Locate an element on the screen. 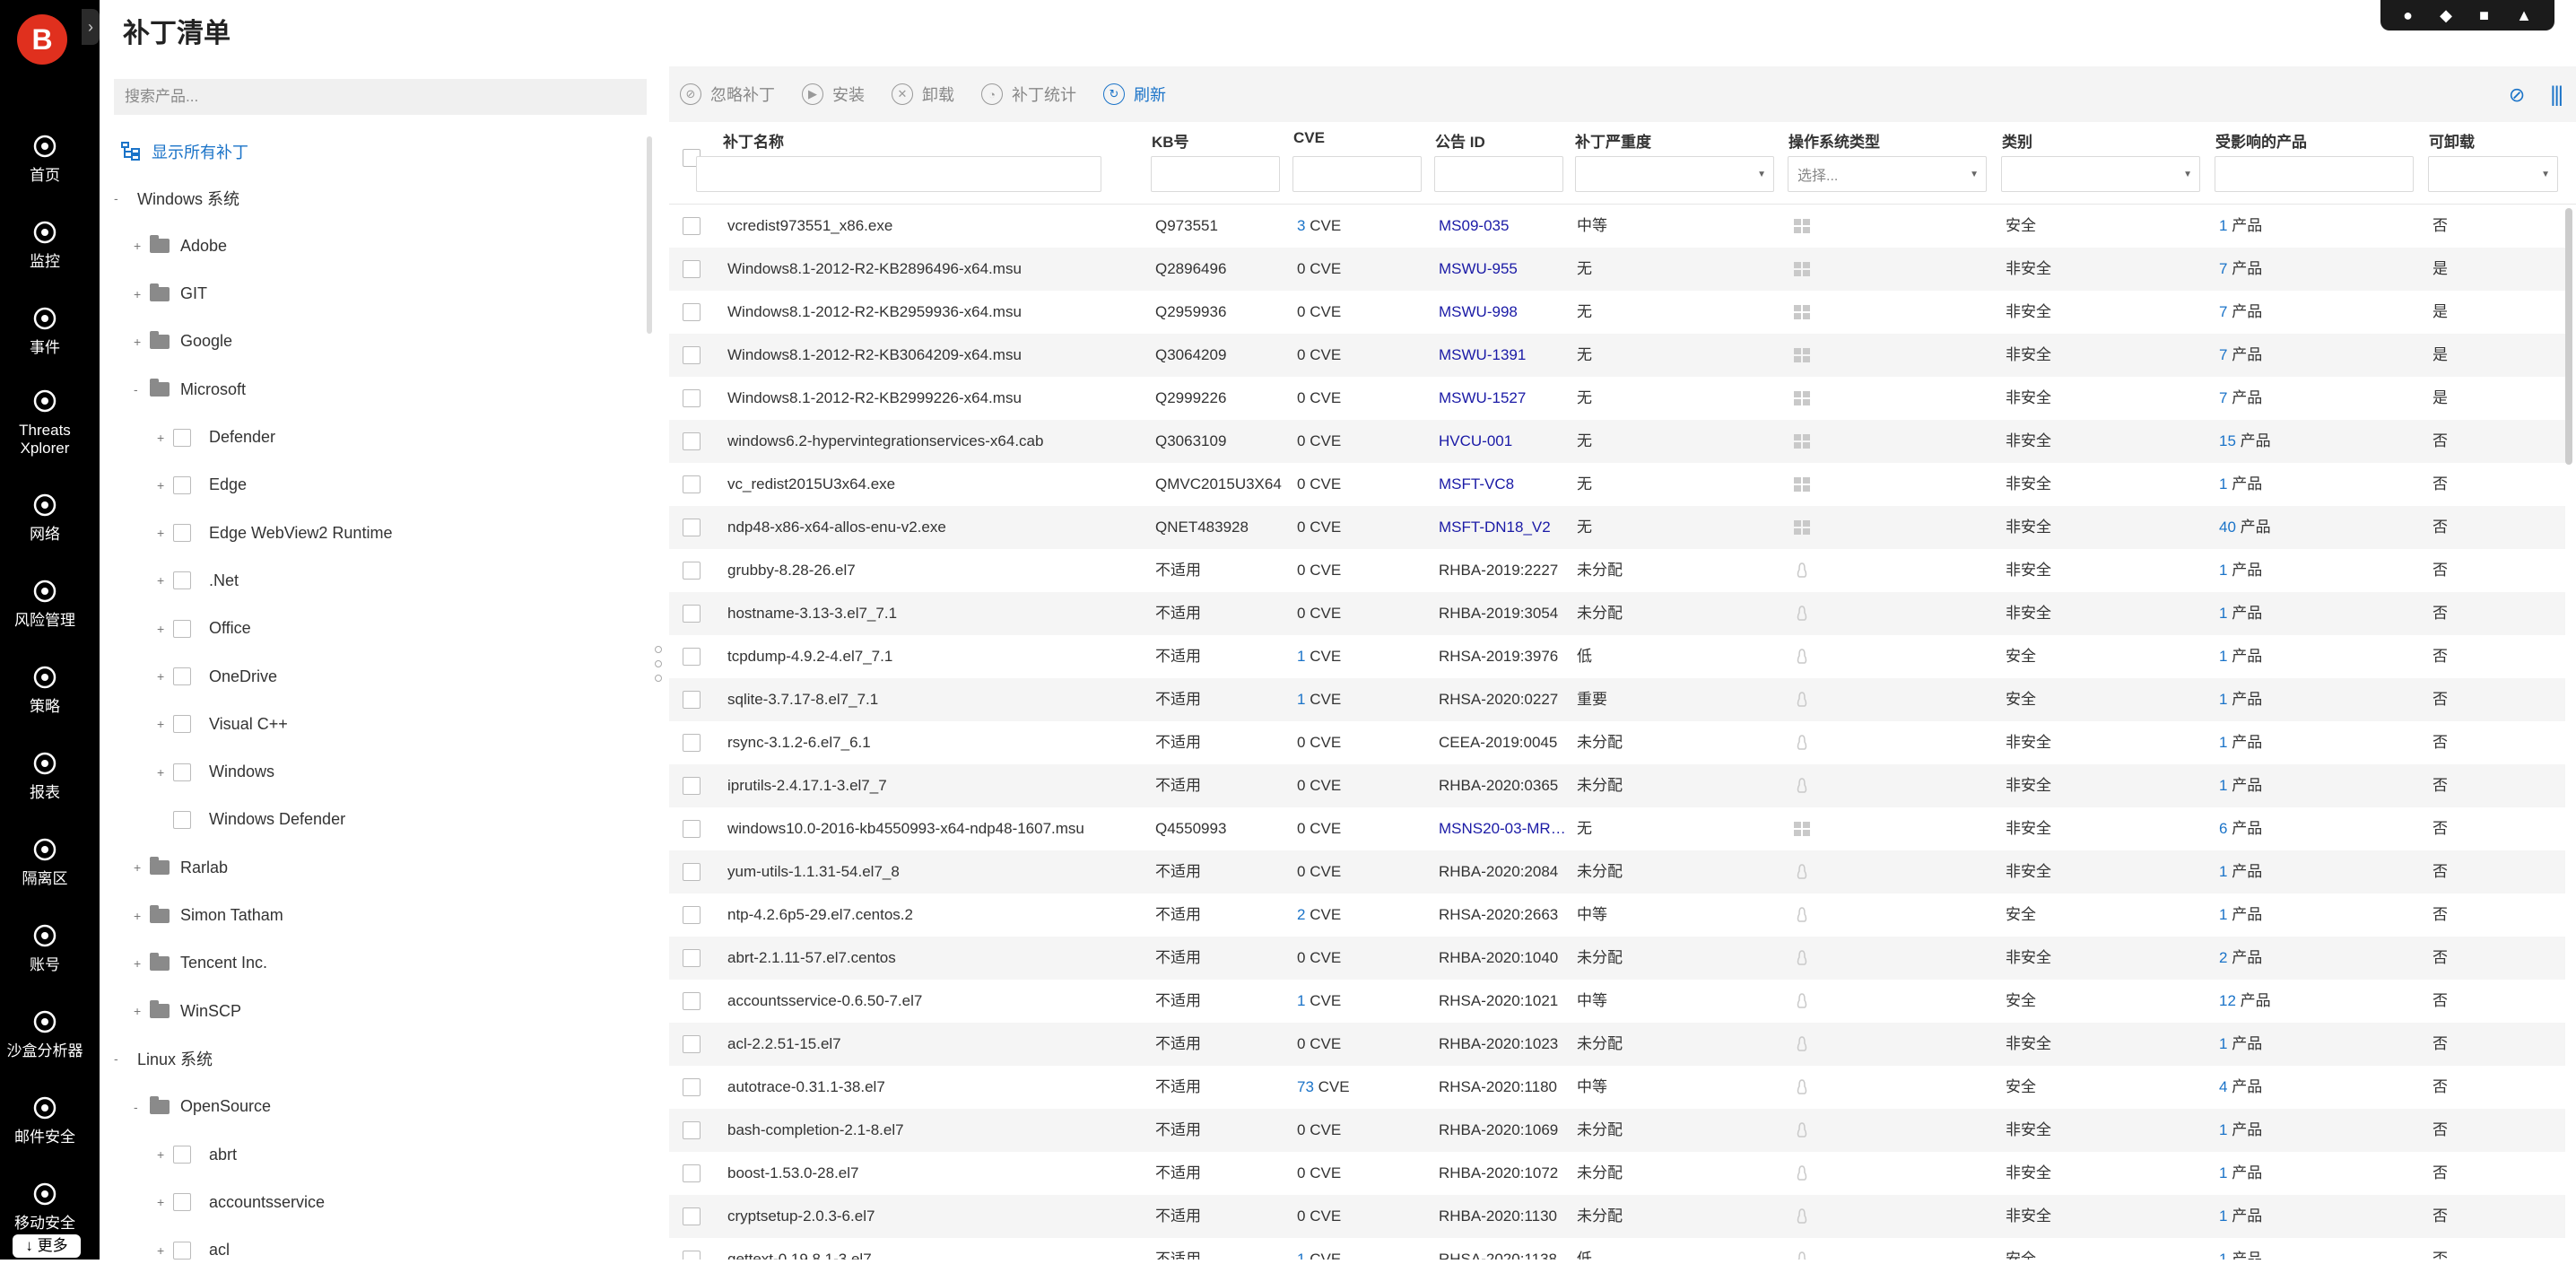 This screenshot has height=1264, width=2576. gift-icon: ■ is located at coordinates (2484, 16).